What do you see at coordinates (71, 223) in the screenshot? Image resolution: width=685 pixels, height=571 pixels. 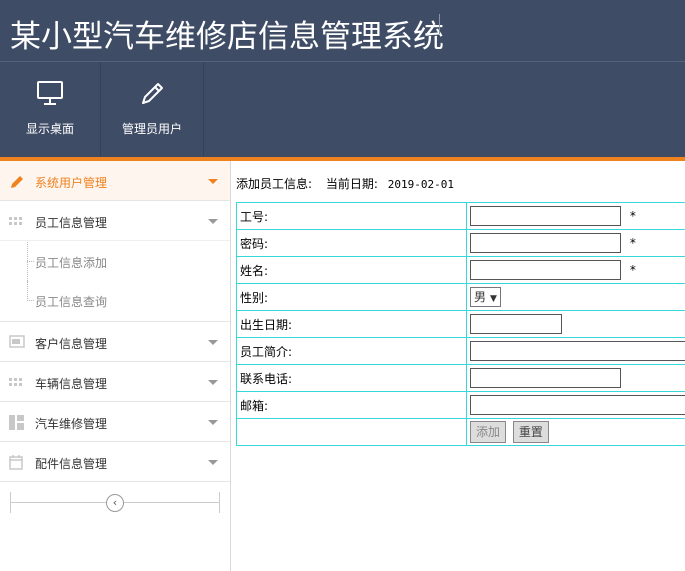 I see `menu-label: 员工信息管理` at bounding box center [71, 223].